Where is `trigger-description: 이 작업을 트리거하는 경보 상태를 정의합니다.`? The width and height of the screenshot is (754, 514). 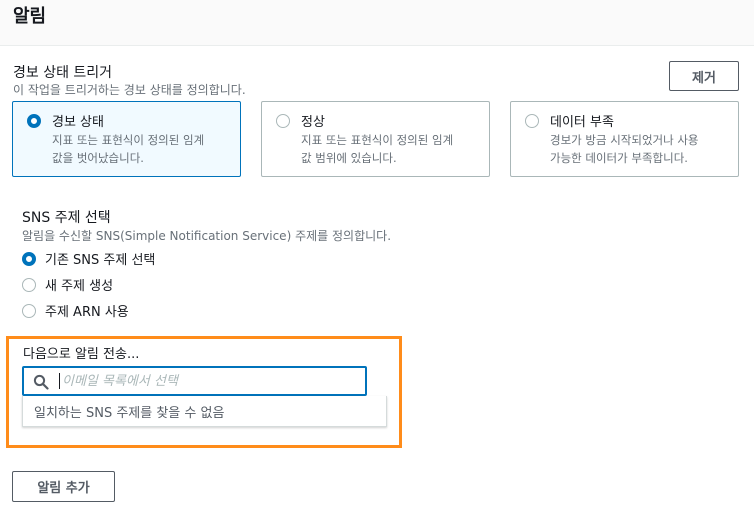
trigger-description: 이 작업을 트리거하는 경보 상태를 정의합니다. is located at coordinates (129, 90).